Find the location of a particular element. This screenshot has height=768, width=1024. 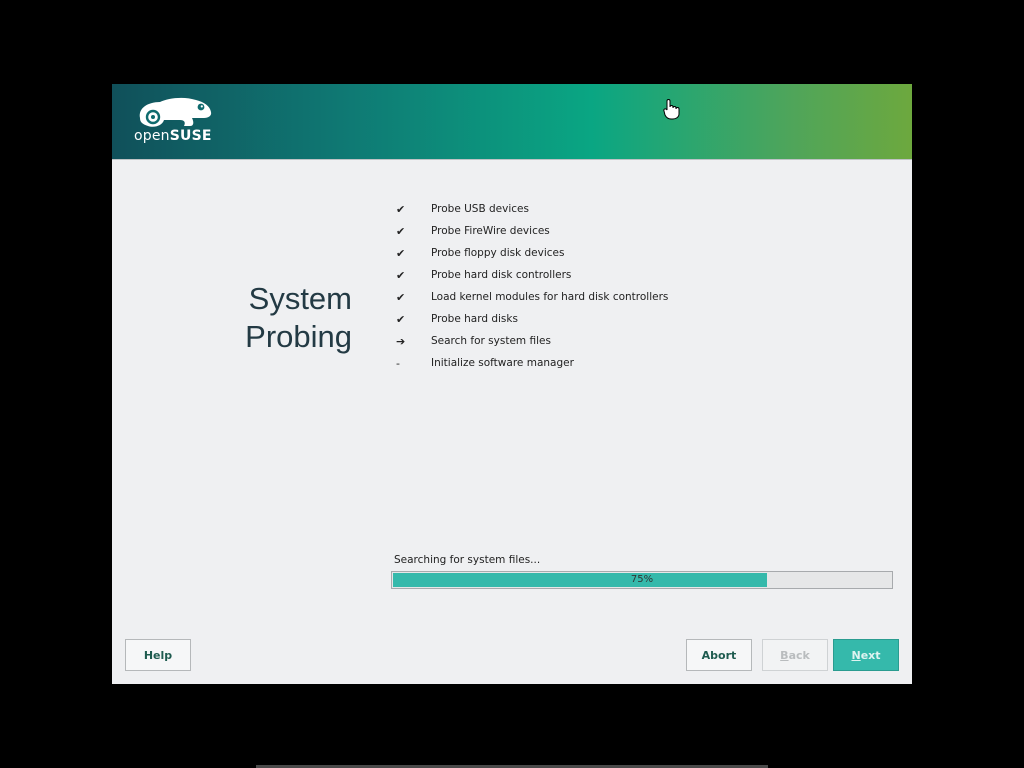

progress-bar: 75% is located at coordinates (642, 580).